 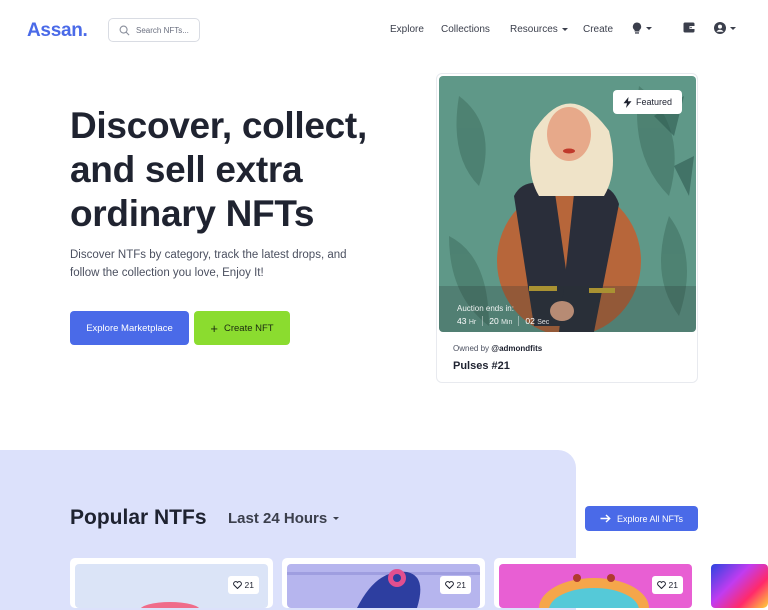 What do you see at coordinates (720, 28) in the screenshot?
I see `user-avatar-icon` at bounding box center [720, 28].